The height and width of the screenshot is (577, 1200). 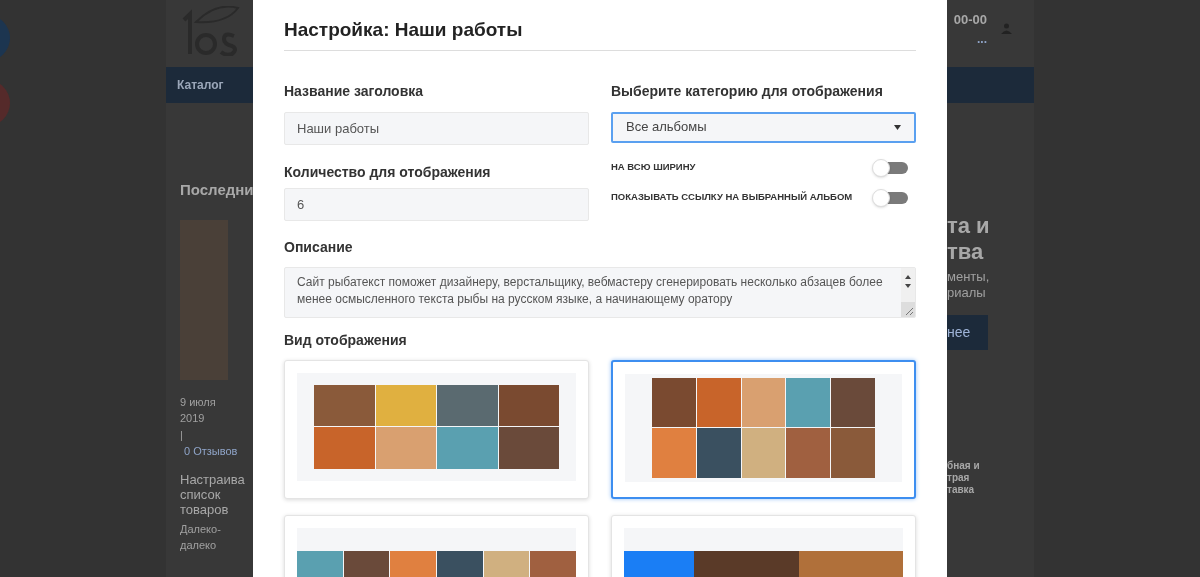 I want to click on field-label: Описание, so click(x=319, y=247).